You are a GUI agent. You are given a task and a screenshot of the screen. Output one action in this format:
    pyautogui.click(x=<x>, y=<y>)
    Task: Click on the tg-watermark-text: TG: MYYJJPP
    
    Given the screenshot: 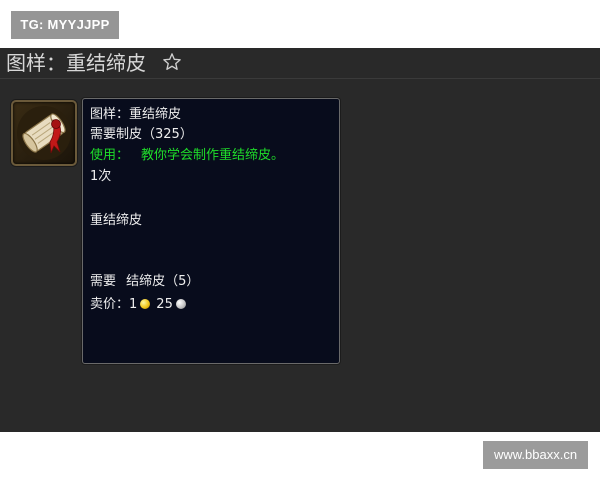 What is the action you would take?
    pyautogui.click(x=65, y=24)
    